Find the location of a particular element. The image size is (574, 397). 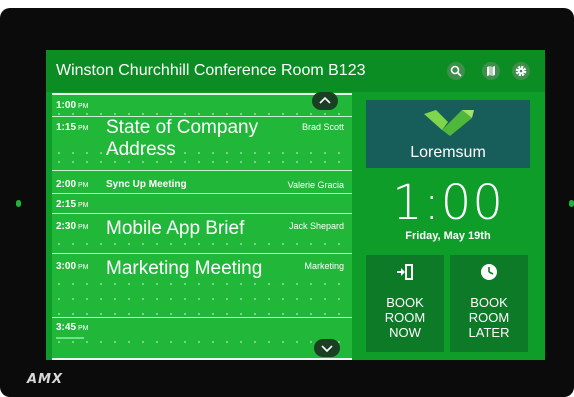

event-title-line: Address is located at coordinates (141, 149).